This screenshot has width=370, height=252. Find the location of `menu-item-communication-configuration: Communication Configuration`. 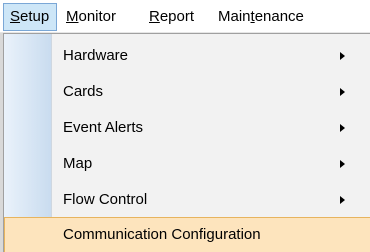

menu-item-communication-configuration: Communication Configuration is located at coordinates (187, 234).